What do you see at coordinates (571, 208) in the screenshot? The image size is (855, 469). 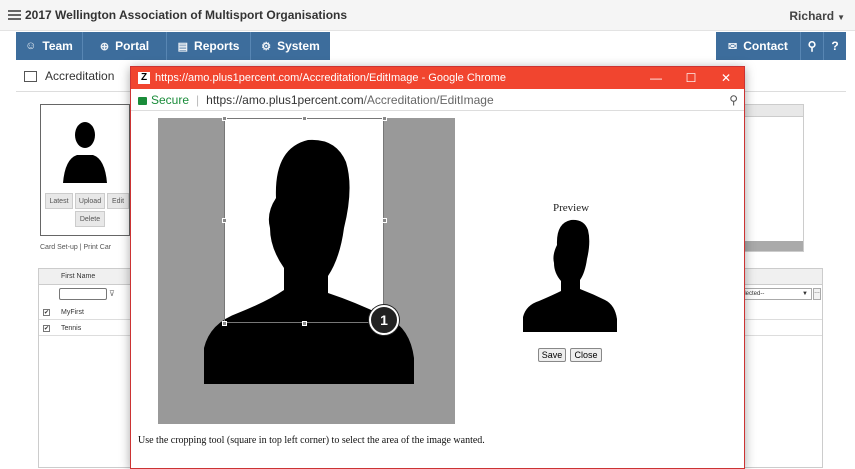 I see `preview-label: Preview` at bounding box center [571, 208].